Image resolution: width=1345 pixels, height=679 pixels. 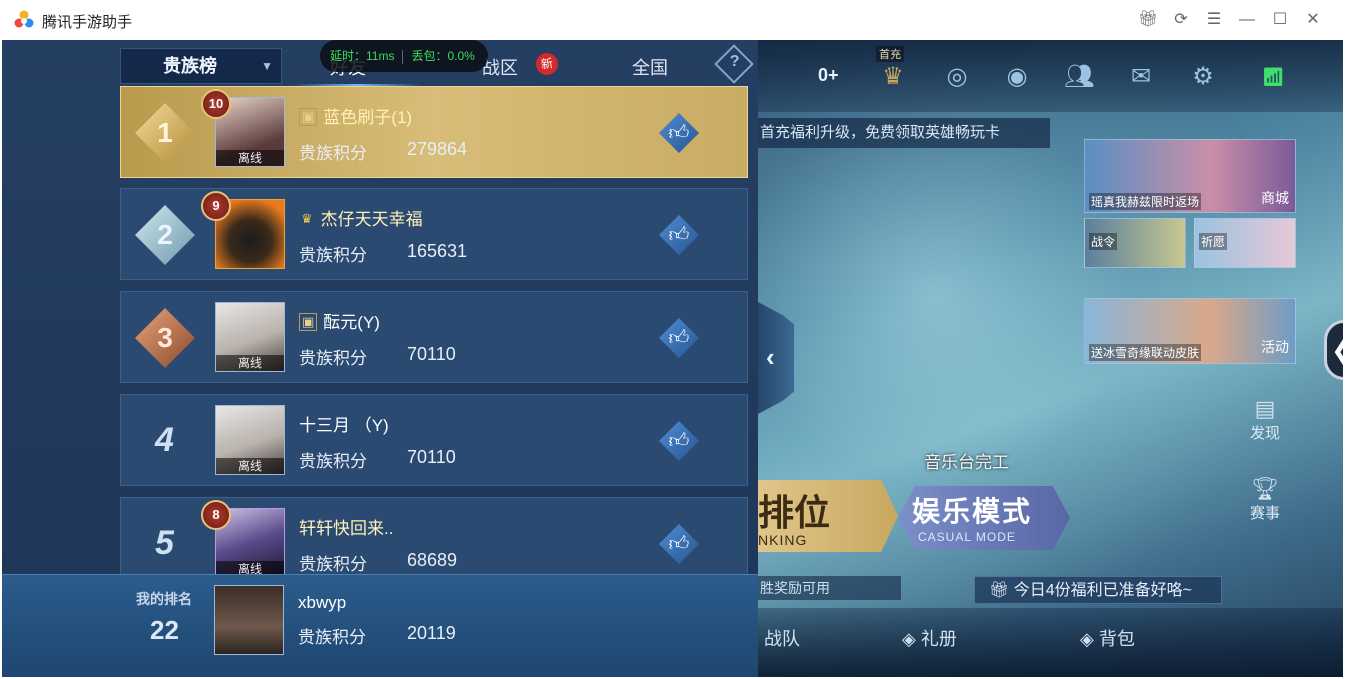 What do you see at coordinates (87, 22) in the screenshot?
I see `window-title: 腾讯手游助手` at bounding box center [87, 22].